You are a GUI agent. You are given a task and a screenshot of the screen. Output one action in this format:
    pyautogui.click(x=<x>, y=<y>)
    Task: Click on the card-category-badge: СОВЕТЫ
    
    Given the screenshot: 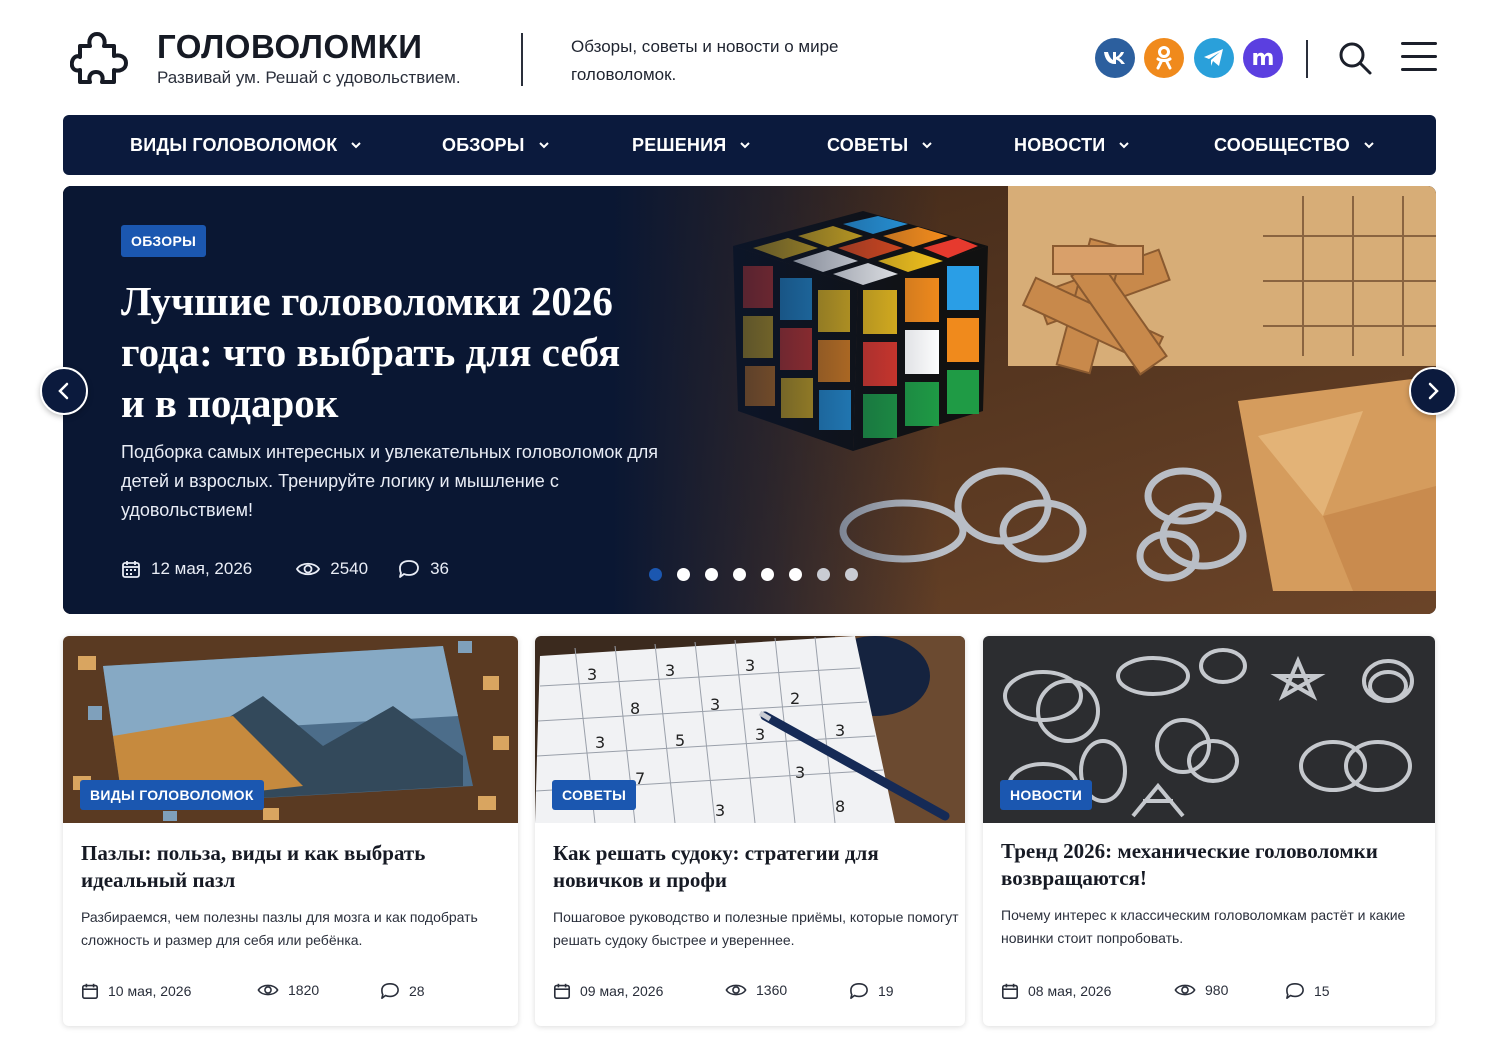 What is the action you would take?
    pyautogui.click(x=594, y=795)
    